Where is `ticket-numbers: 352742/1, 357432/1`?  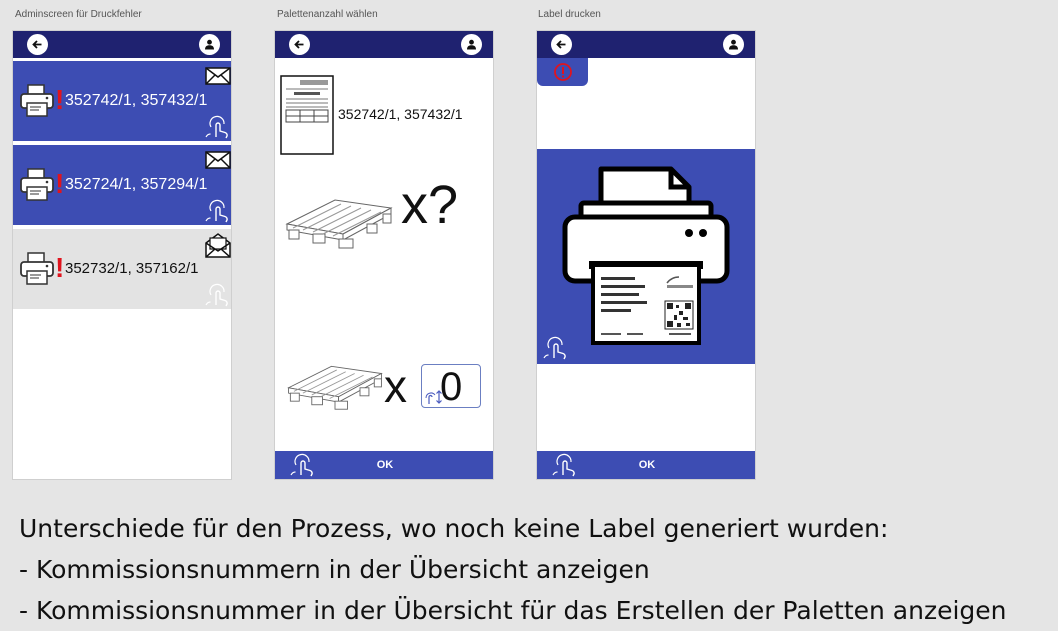
ticket-numbers: 352742/1, 357432/1 is located at coordinates (400, 114).